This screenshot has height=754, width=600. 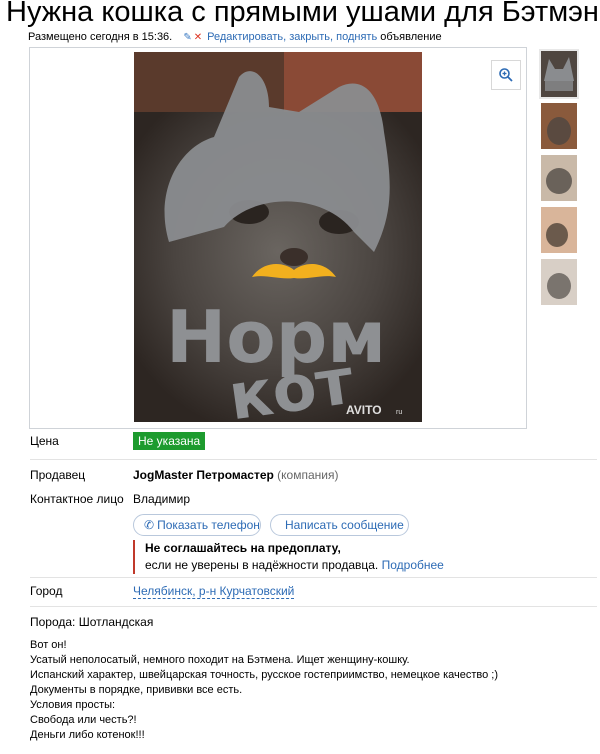 I want to click on description-line: Условия просты:, so click(x=73, y=705).